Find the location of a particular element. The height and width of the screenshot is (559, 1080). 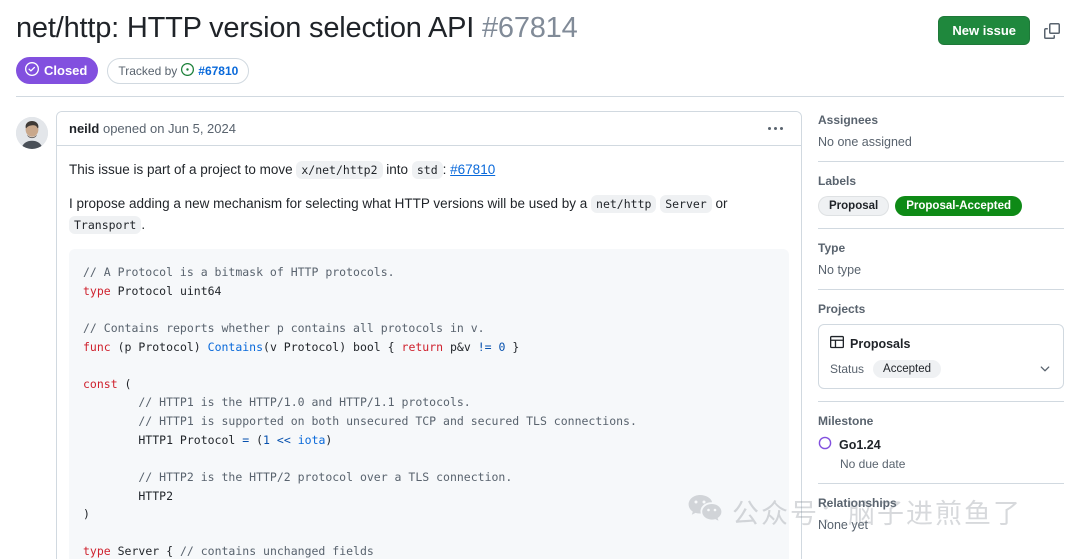

project-status-value: Accepted is located at coordinates (907, 369).